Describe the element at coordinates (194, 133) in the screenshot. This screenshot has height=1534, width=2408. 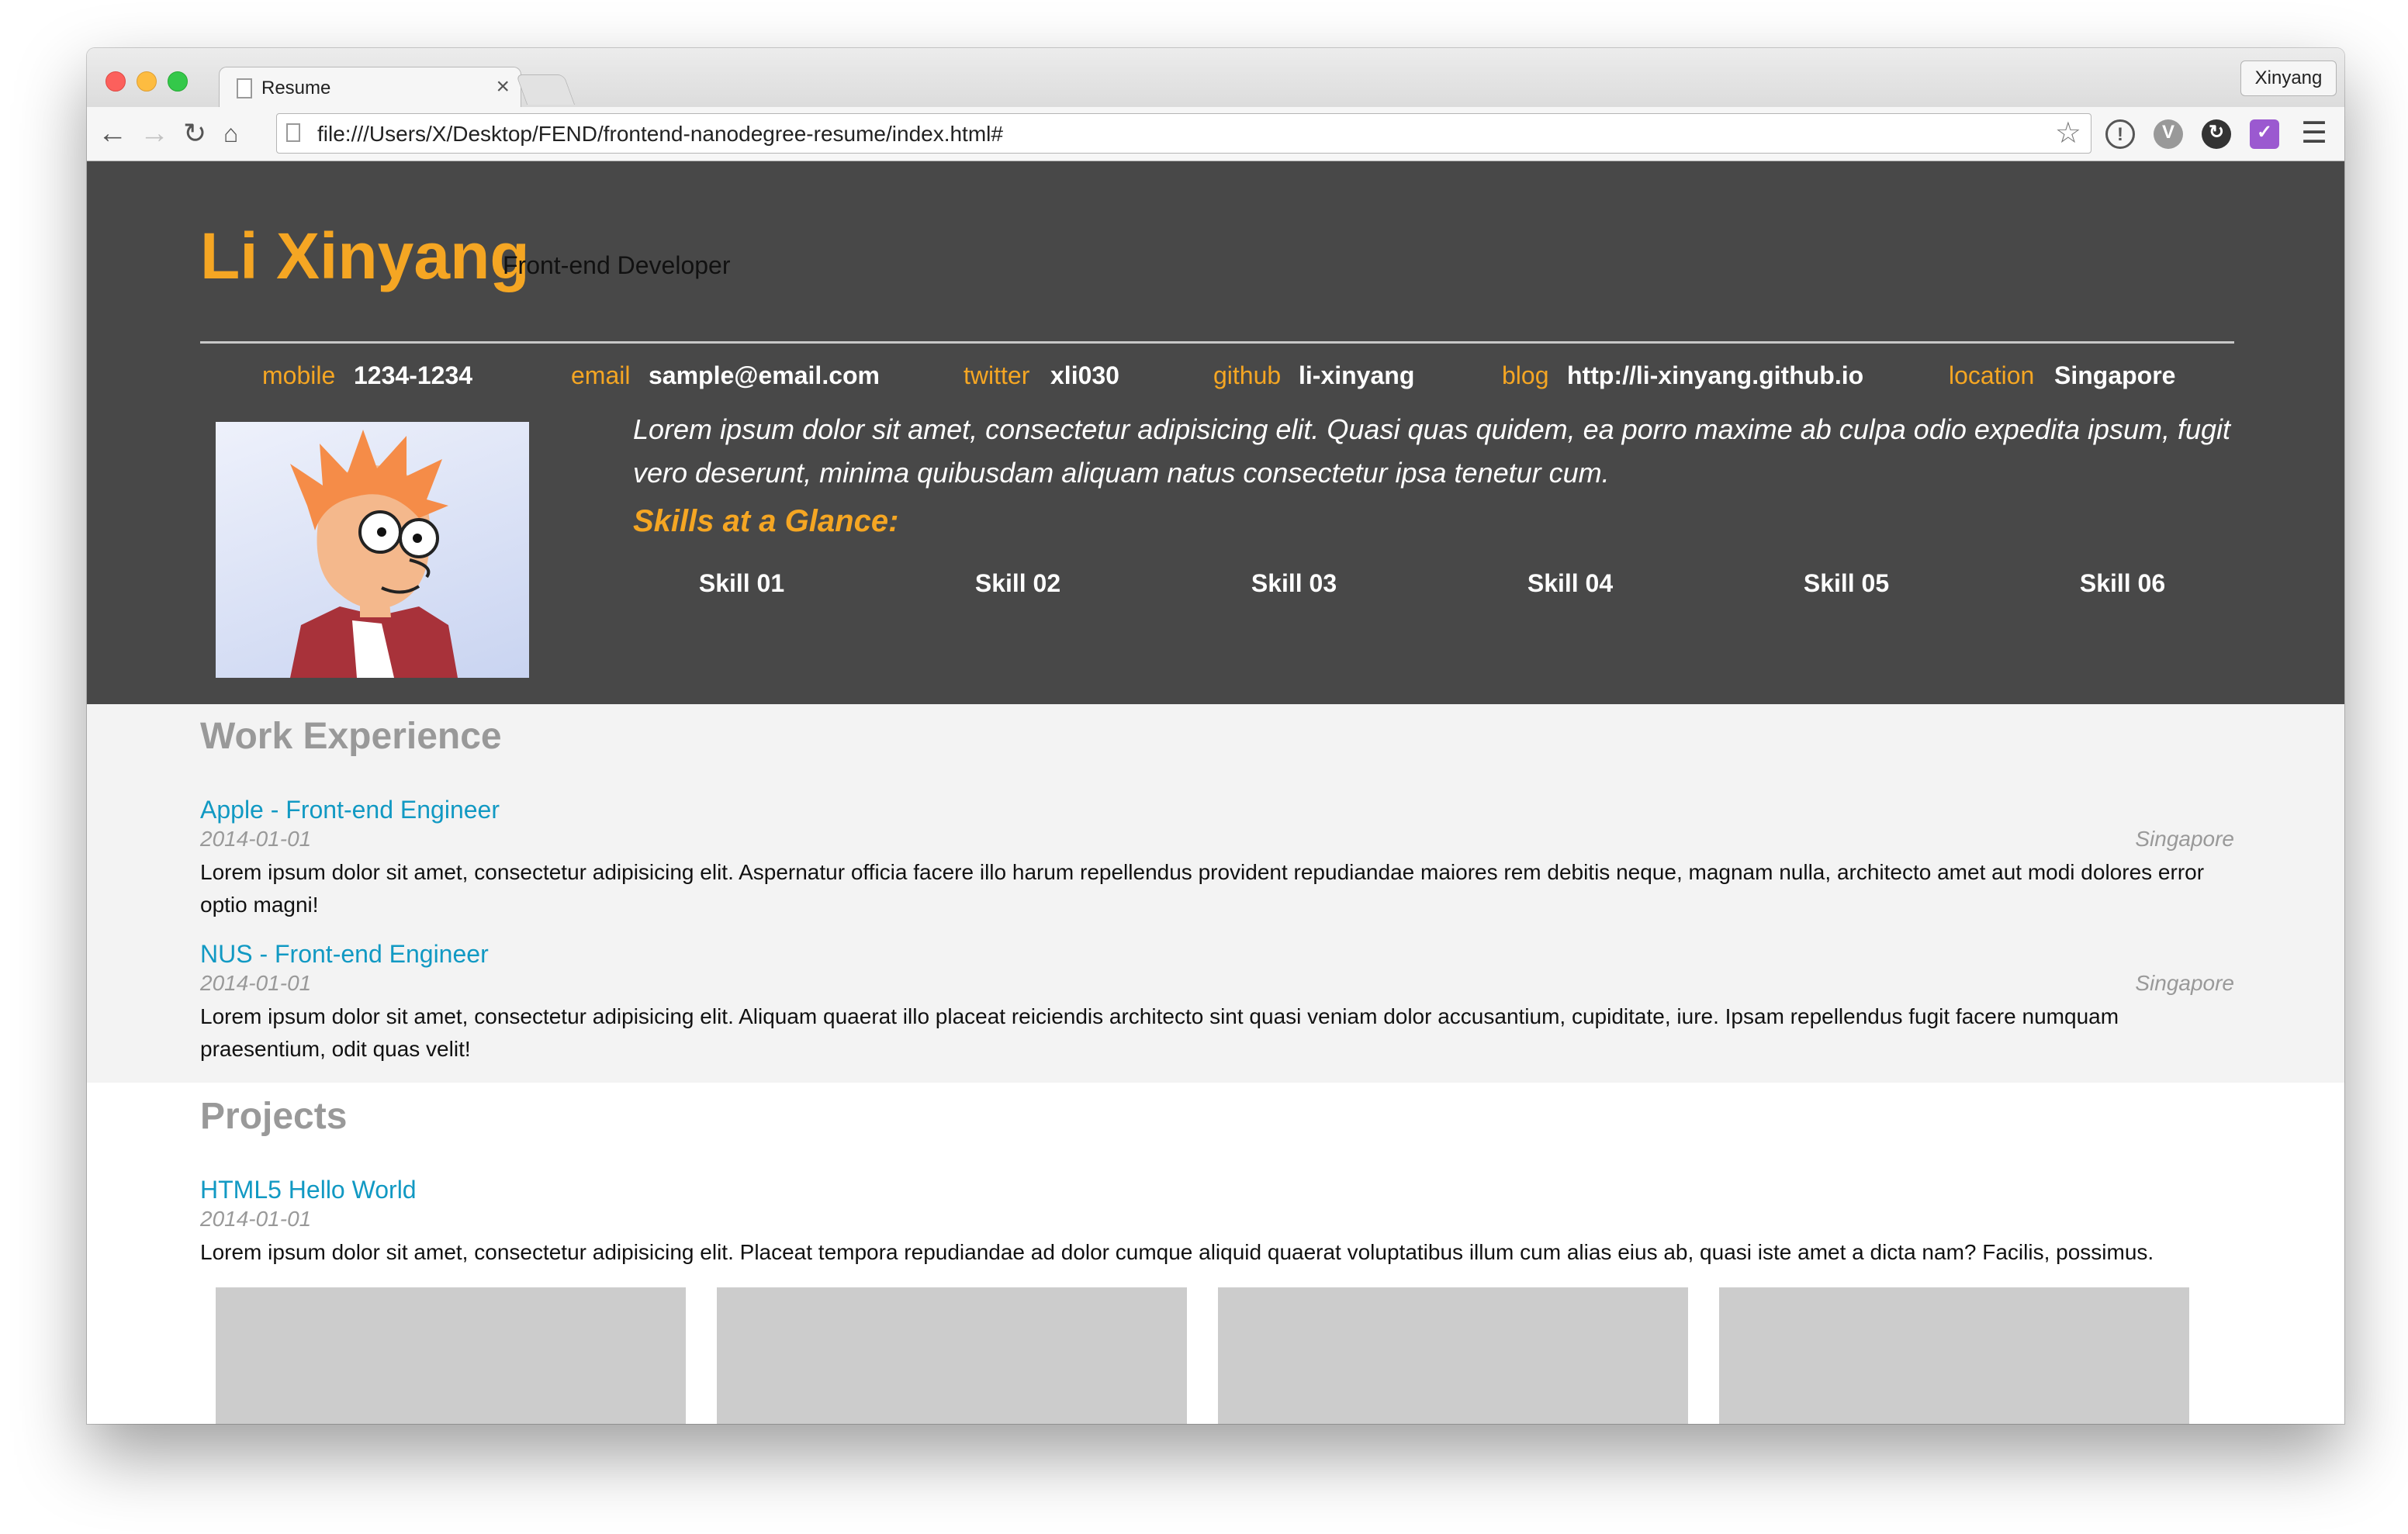
I see `reload-icon: ↻` at that location.